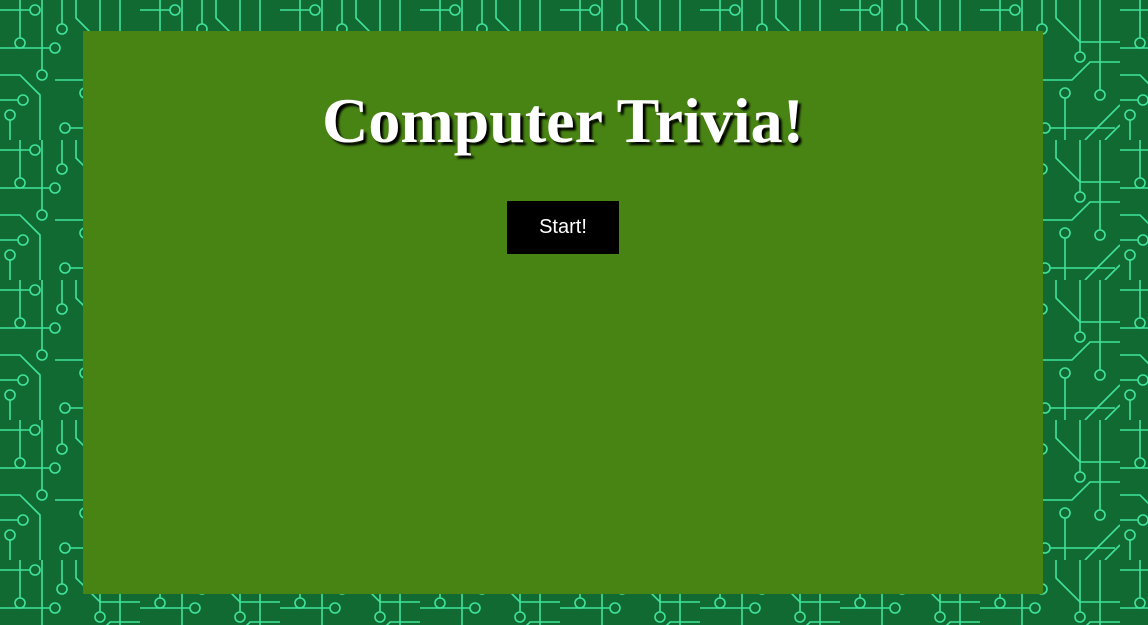  I want to click on page-title: Computer Trivia!, so click(563, 120).